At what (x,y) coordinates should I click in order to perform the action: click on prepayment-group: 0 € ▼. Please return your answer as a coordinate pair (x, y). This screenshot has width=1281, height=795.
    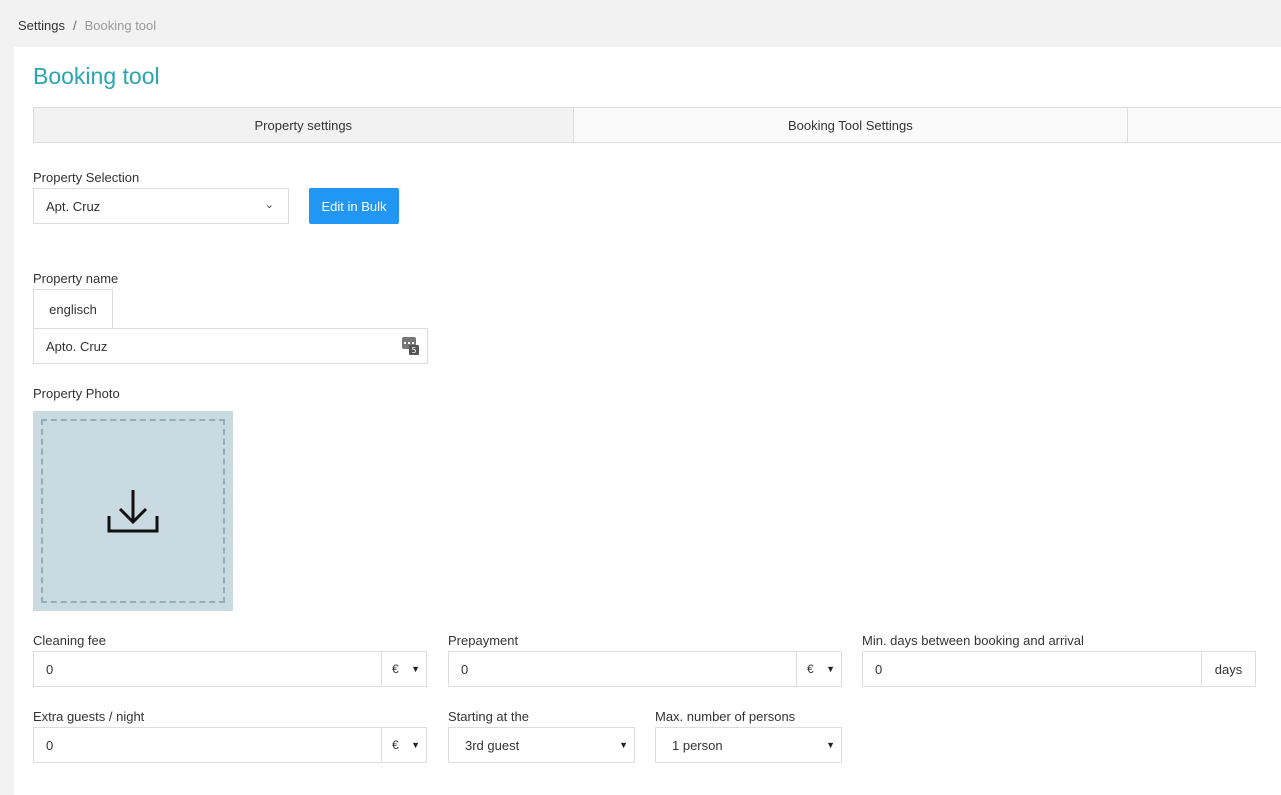
    Looking at the image, I should click on (645, 669).